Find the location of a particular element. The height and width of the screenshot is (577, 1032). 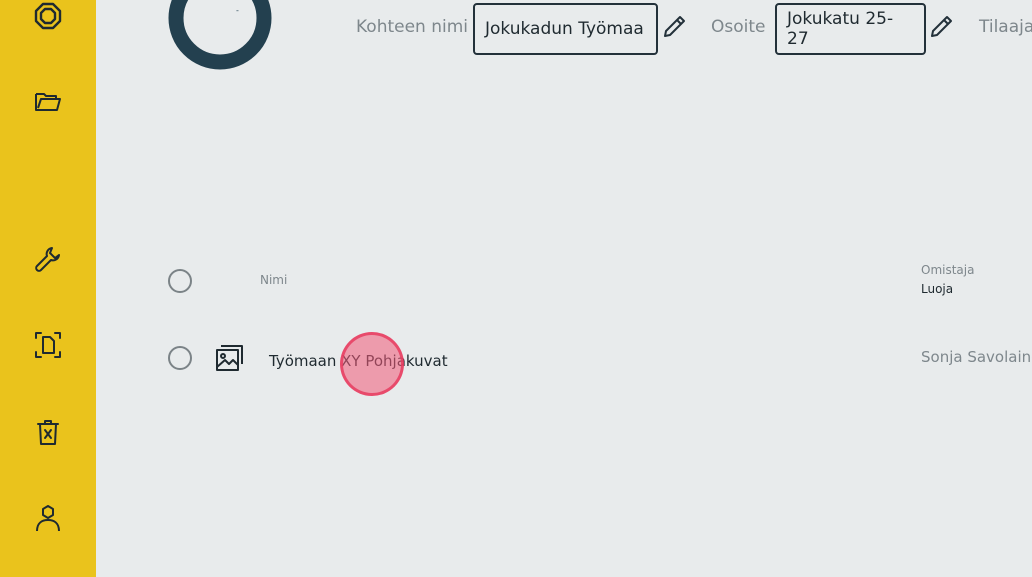

column-header-creator: Luoja is located at coordinates (937, 289).